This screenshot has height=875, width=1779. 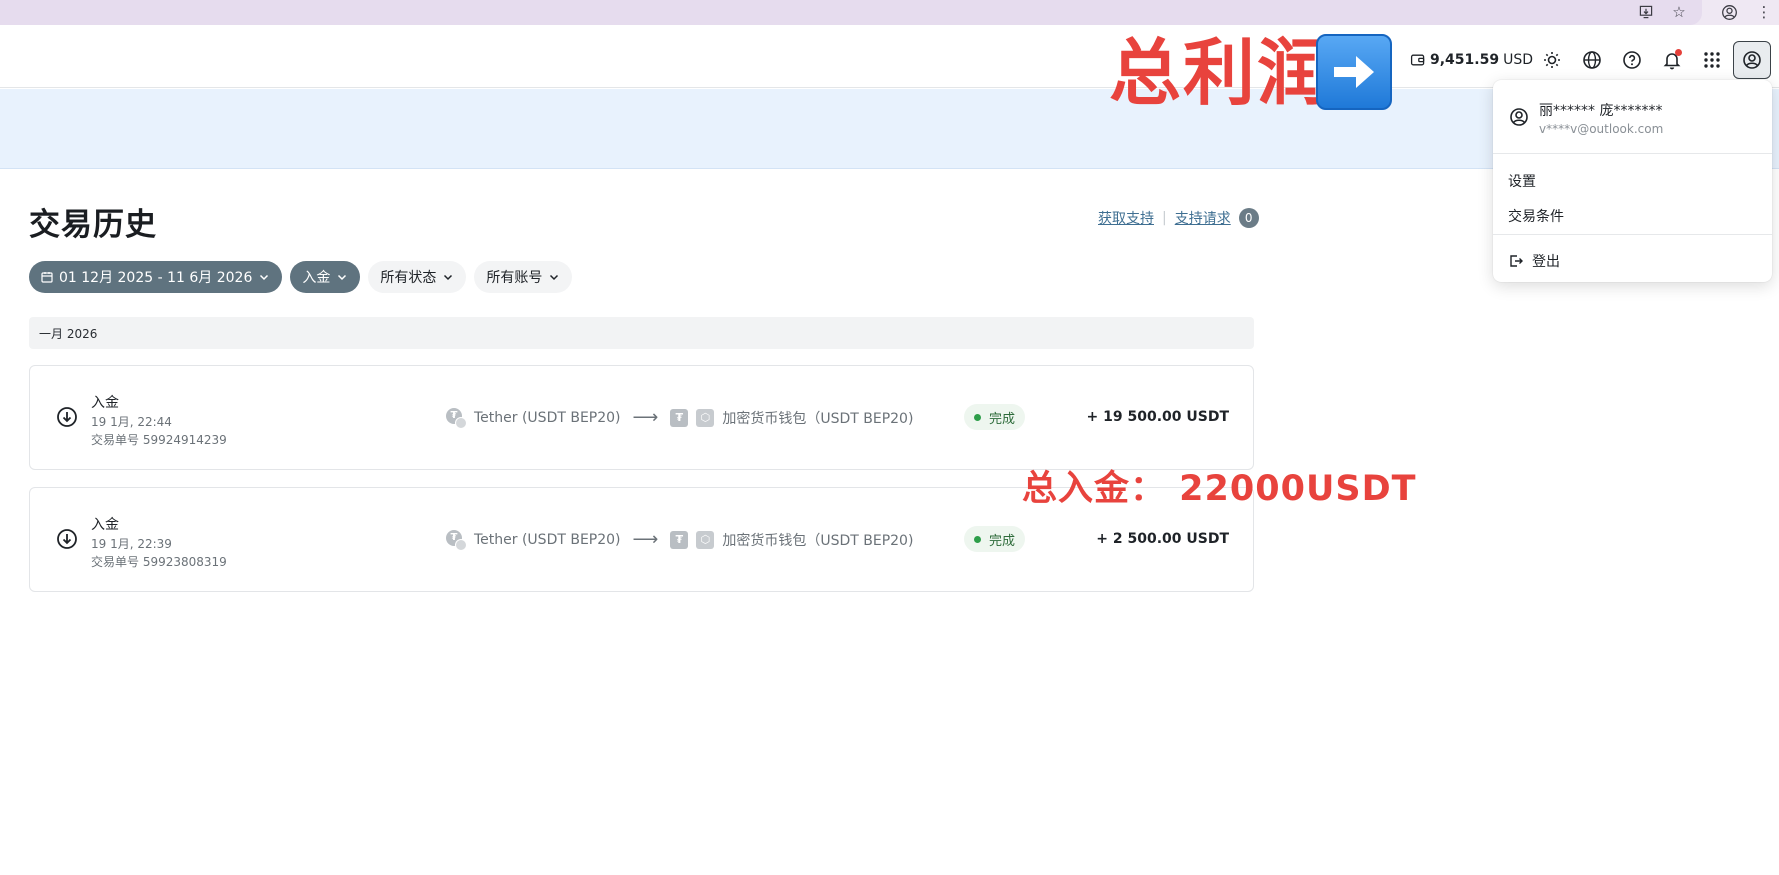 What do you see at coordinates (851, 12) in the screenshot?
I see `address-bar` at bounding box center [851, 12].